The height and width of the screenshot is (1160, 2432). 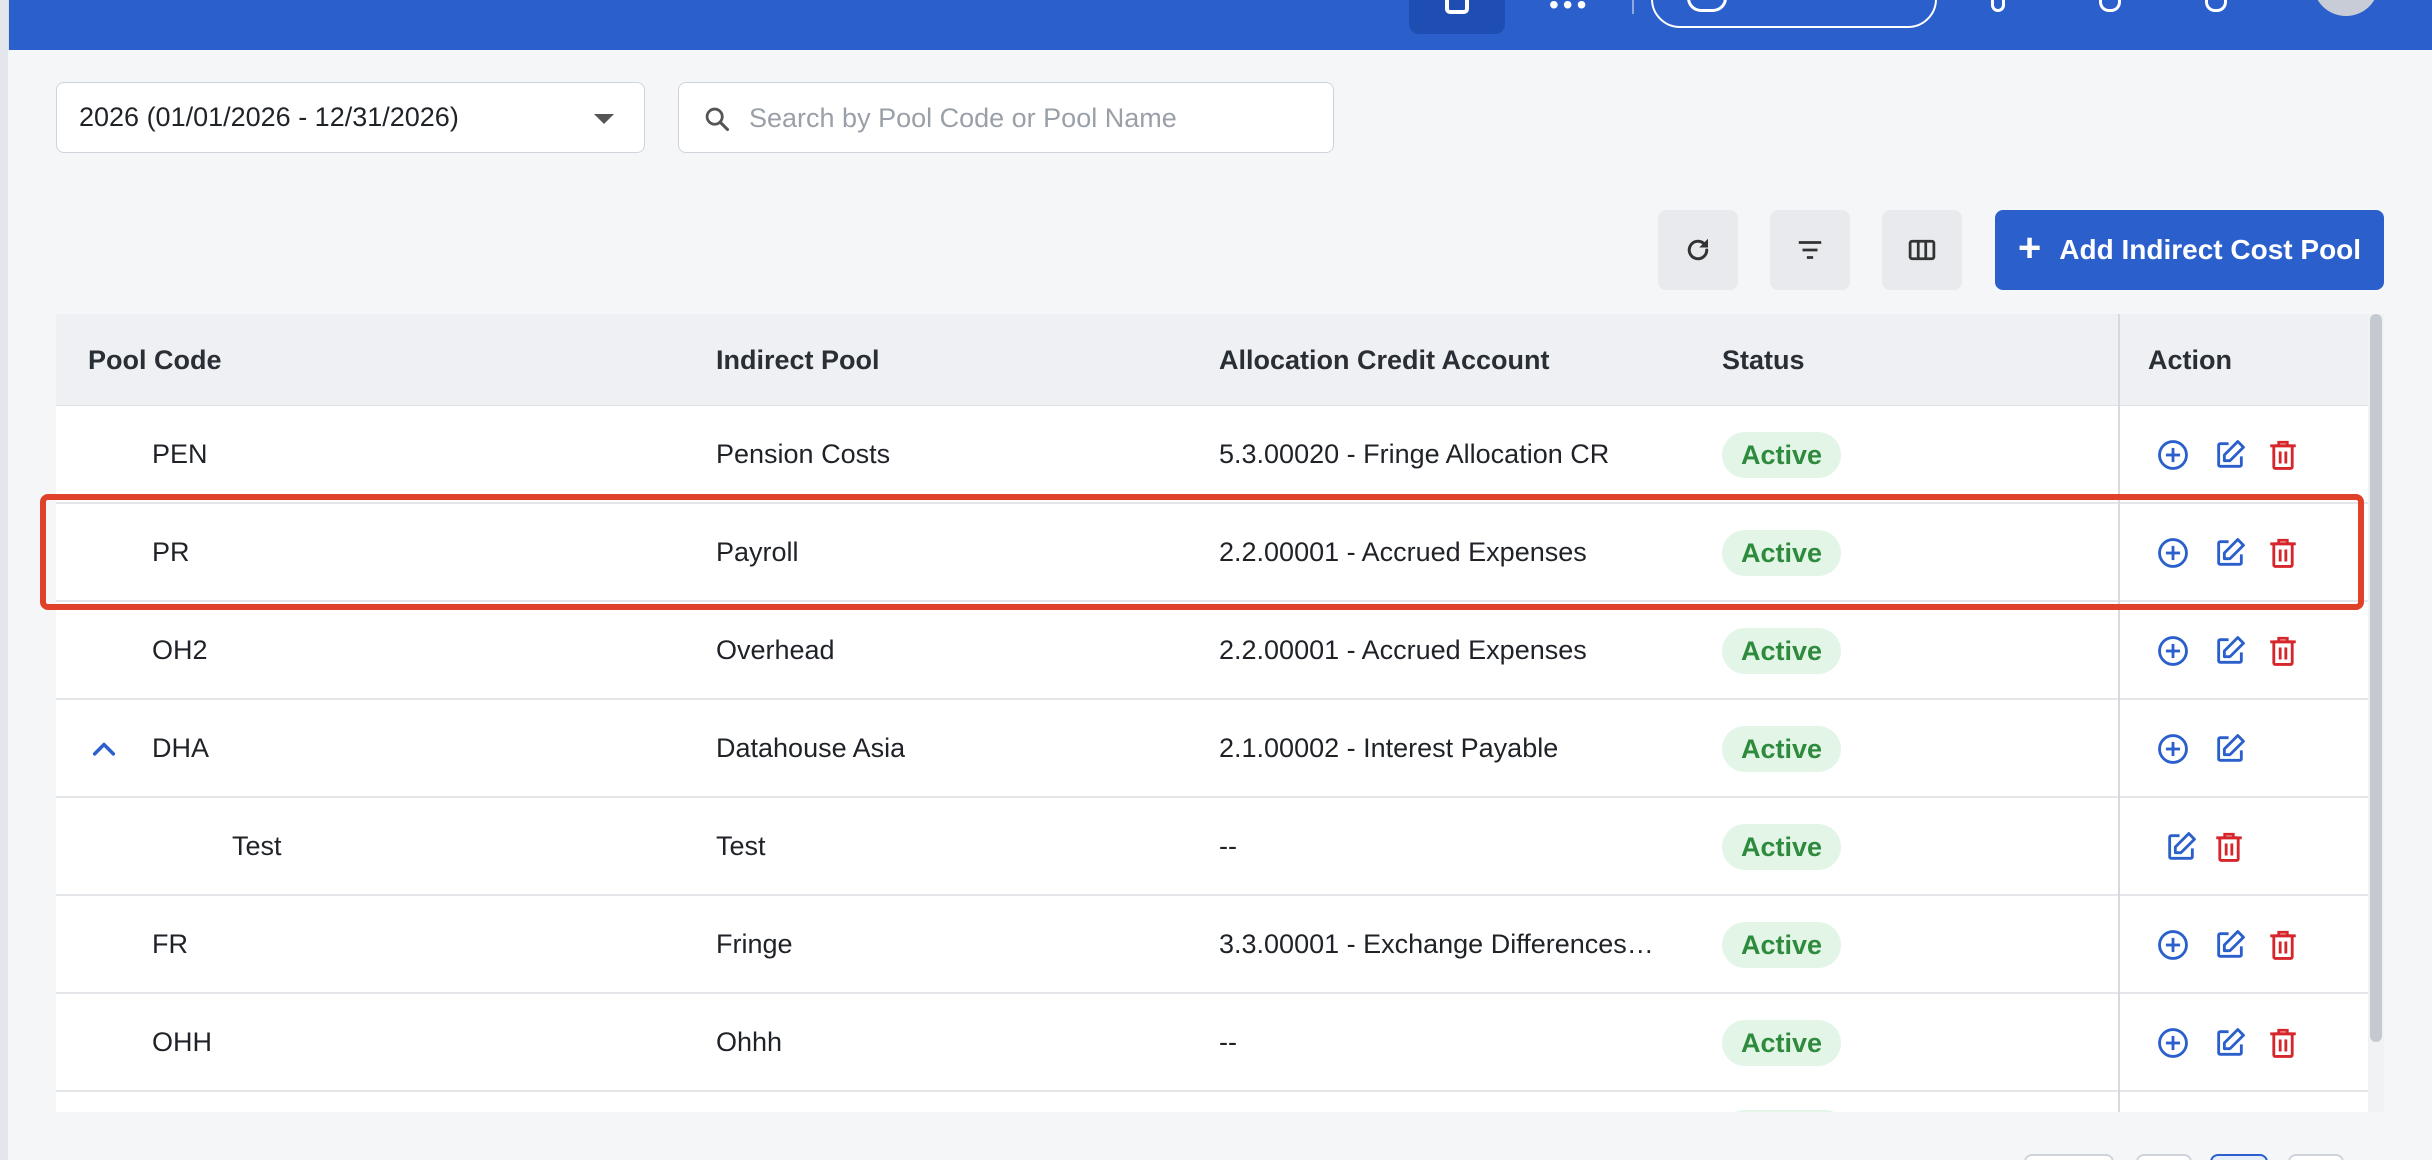 What do you see at coordinates (1389, 748) in the screenshot?
I see `allocation-account-cell: 2.1.00002 - Interest Payable` at bounding box center [1389, 748].